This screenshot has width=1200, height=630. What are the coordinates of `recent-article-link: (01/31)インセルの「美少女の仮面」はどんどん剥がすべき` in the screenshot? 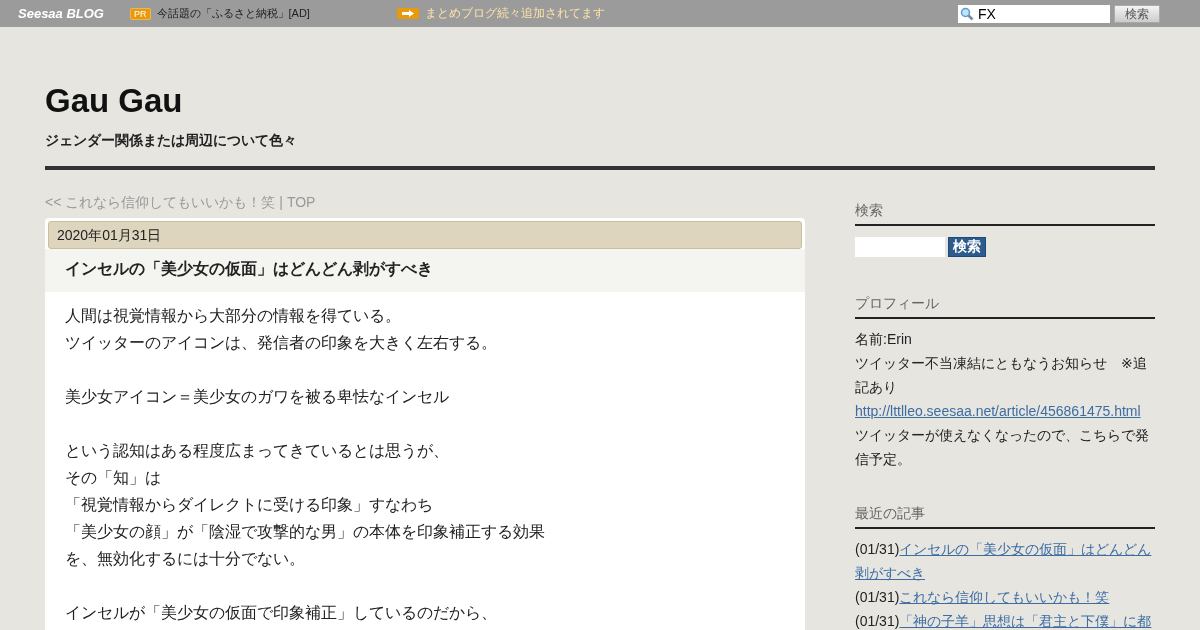 It's located at (1005, 561).